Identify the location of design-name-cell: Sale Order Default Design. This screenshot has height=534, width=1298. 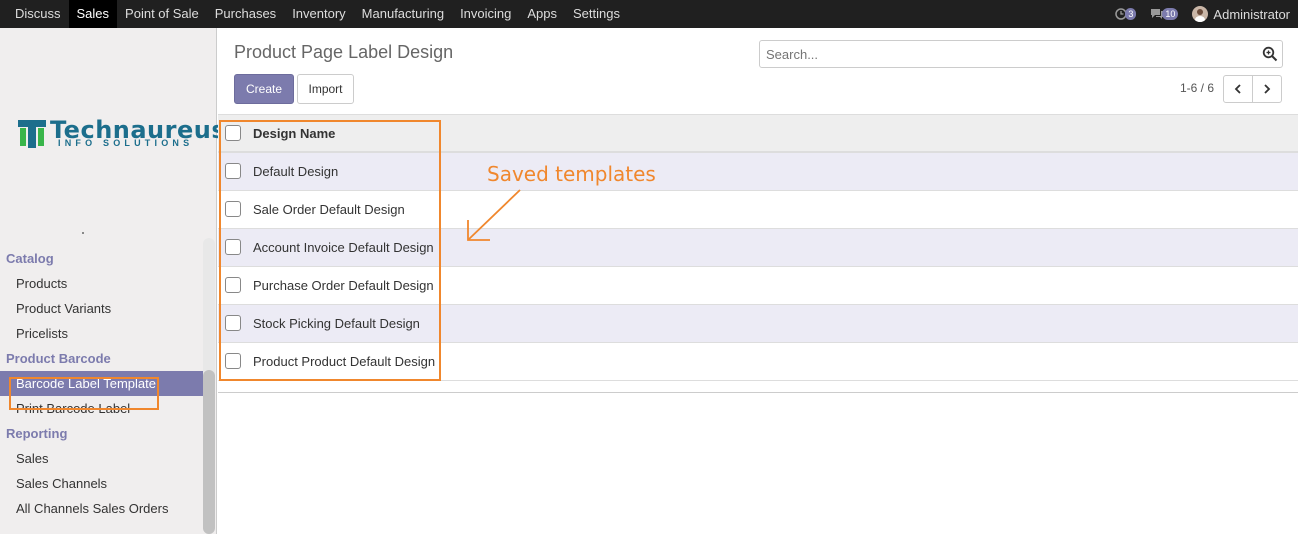
(329, 209).